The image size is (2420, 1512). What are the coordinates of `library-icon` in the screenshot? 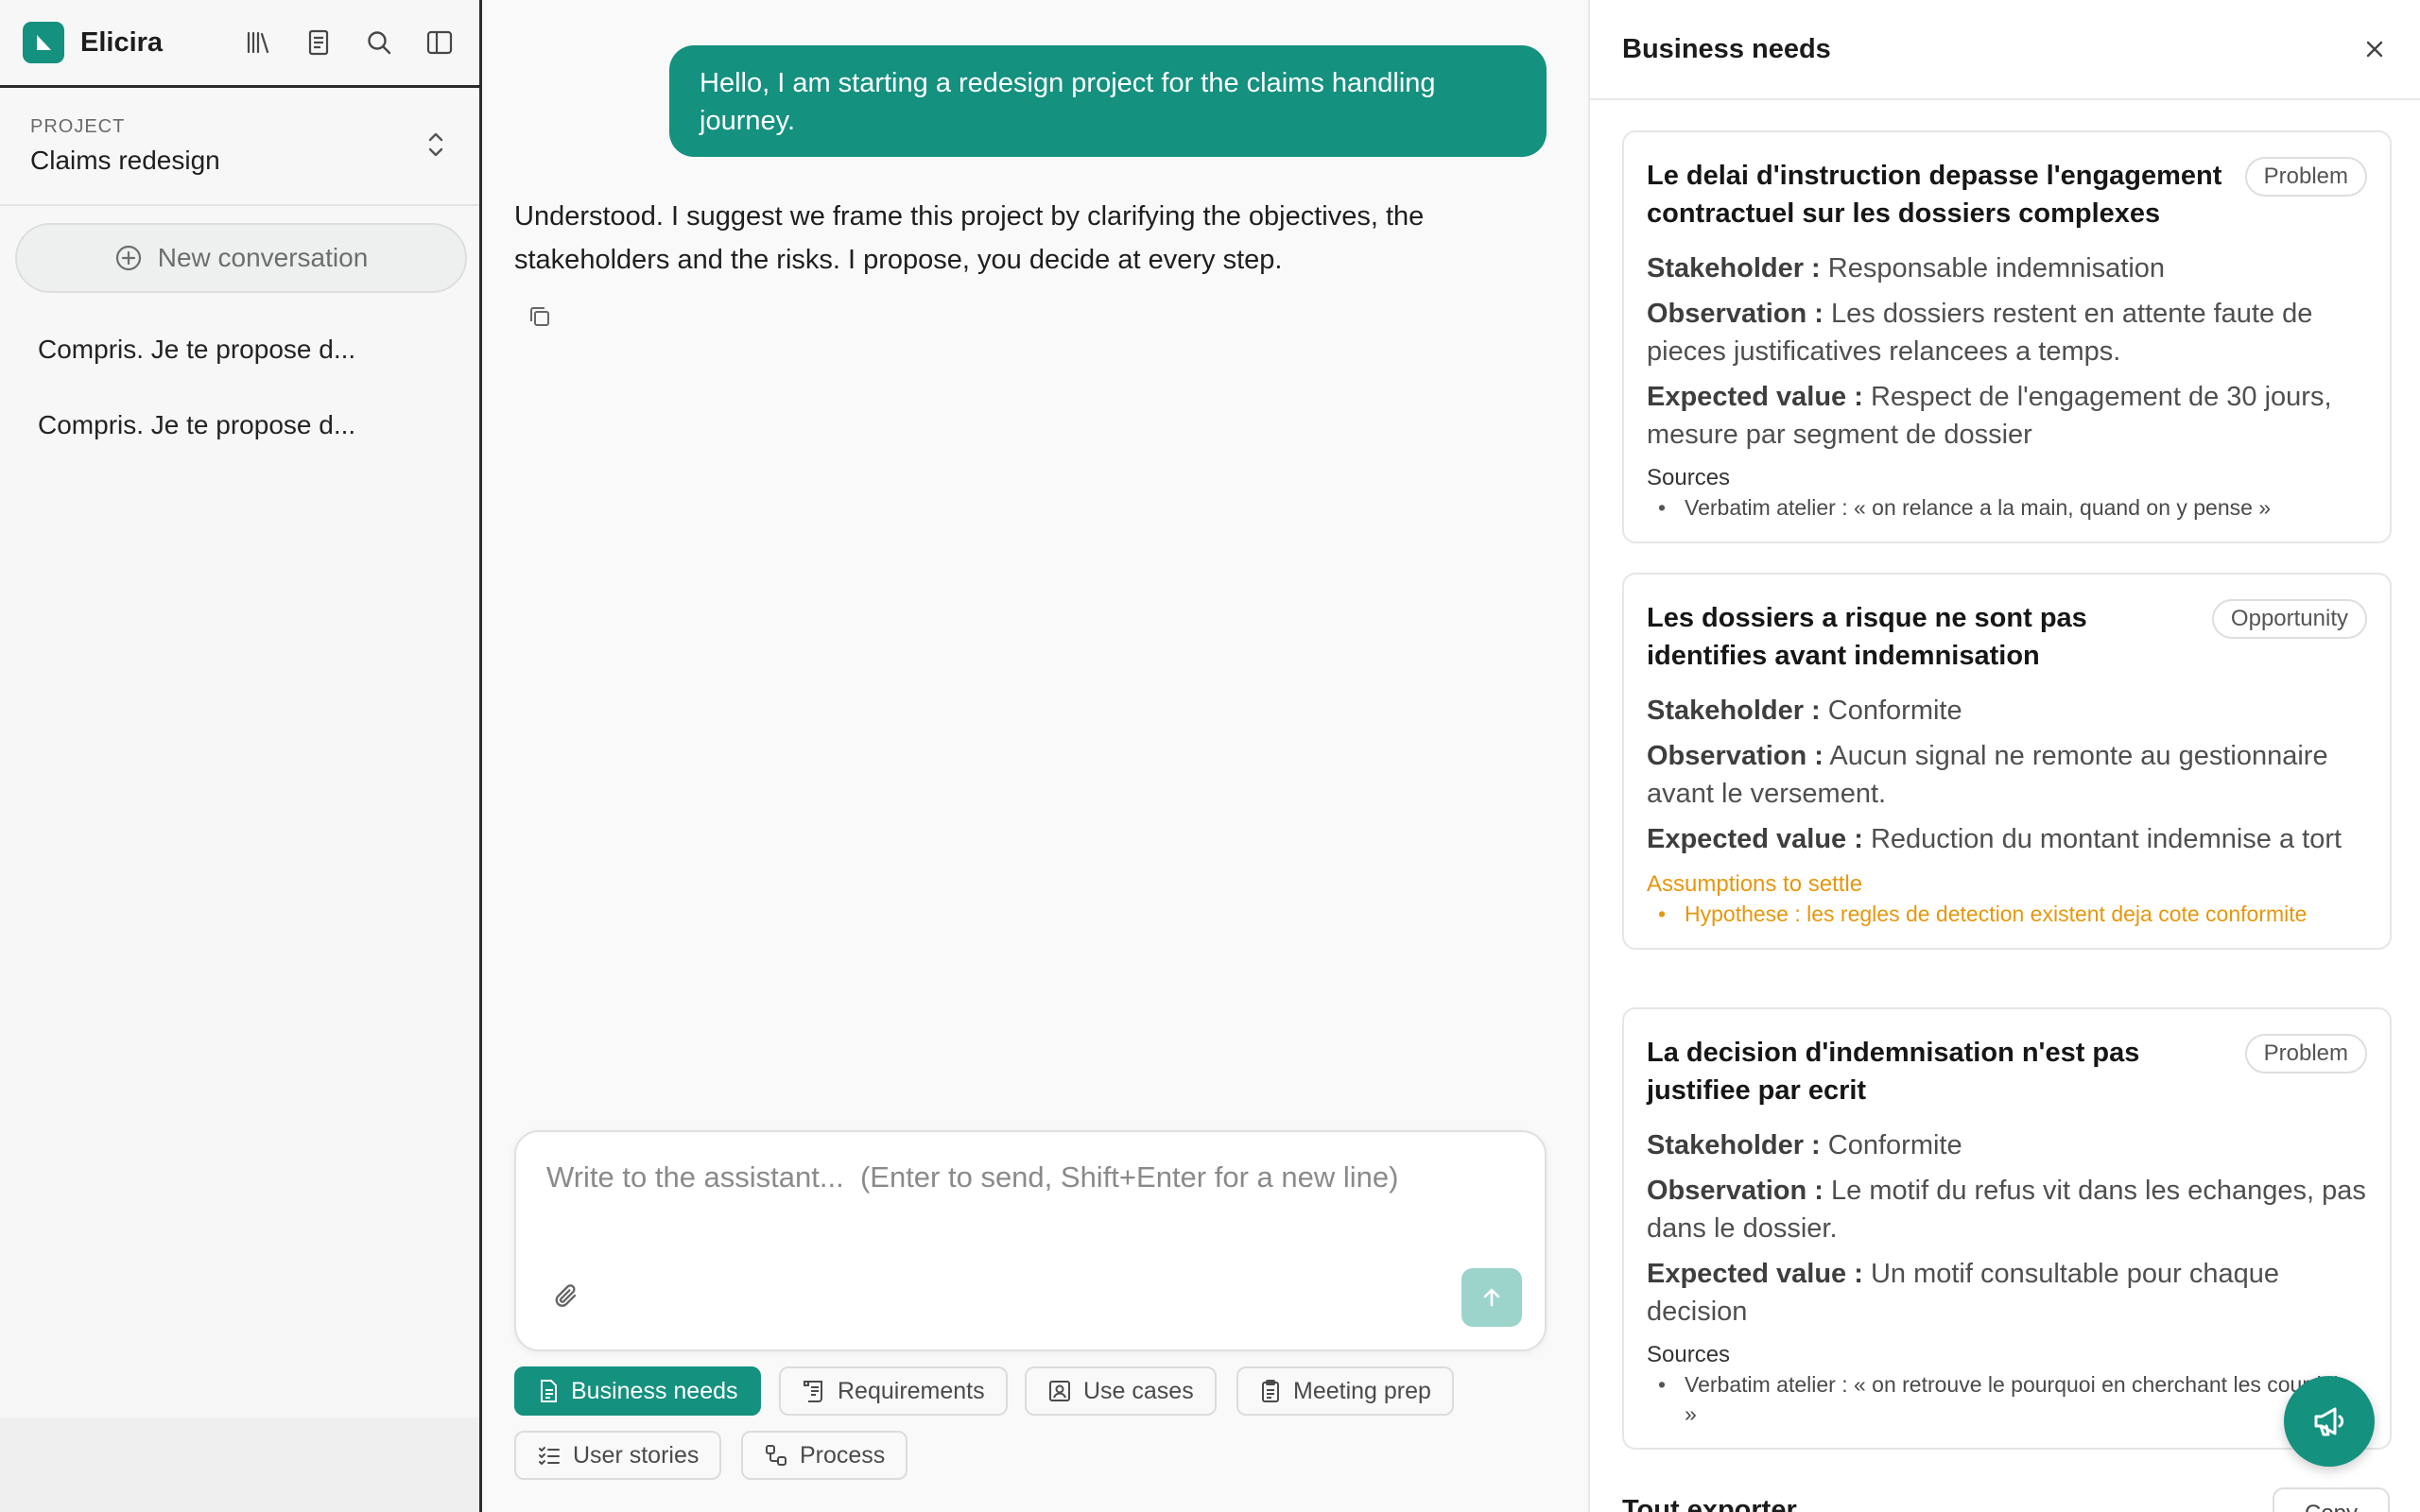 It's located at (258, 42).